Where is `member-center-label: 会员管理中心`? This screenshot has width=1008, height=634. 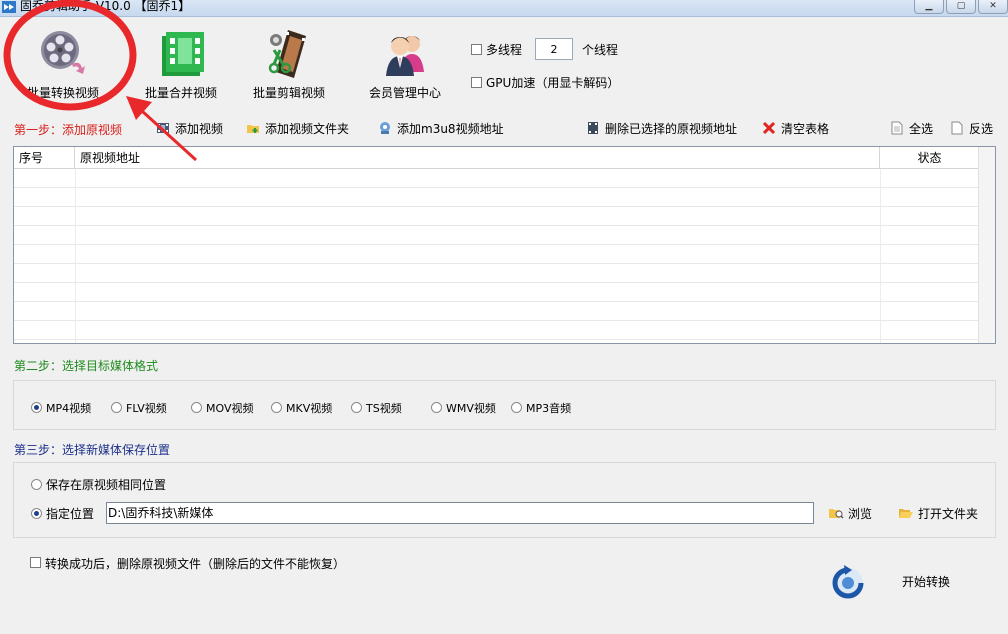
member-center-label: 会员管理中心 is located at coordinates (404, 93).